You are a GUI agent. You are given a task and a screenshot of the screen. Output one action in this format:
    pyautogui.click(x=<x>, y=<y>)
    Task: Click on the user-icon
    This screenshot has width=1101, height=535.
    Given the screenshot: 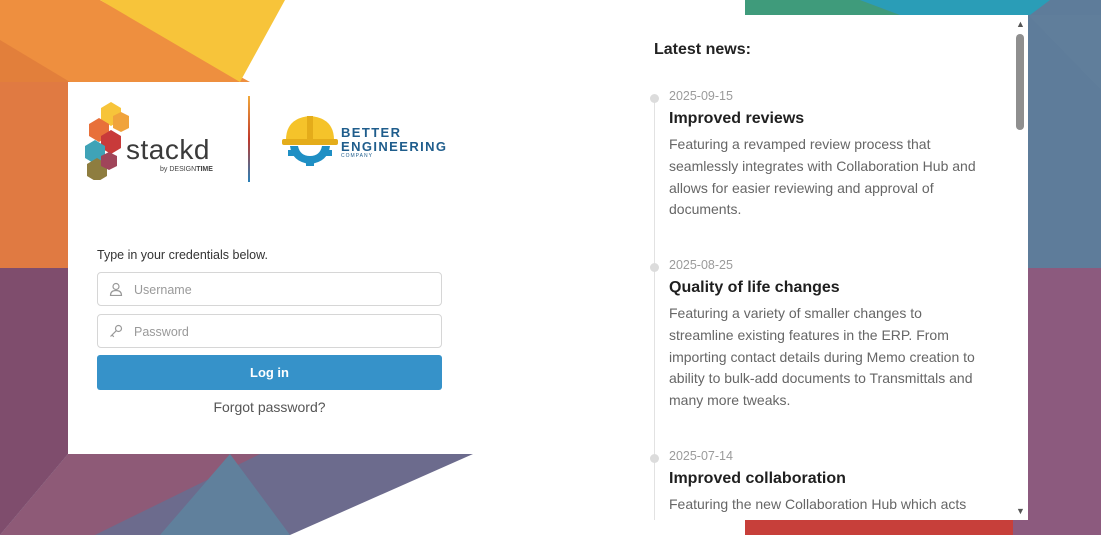 What is the action you would take?
    pyautogui.click(x=116, y=289)
    